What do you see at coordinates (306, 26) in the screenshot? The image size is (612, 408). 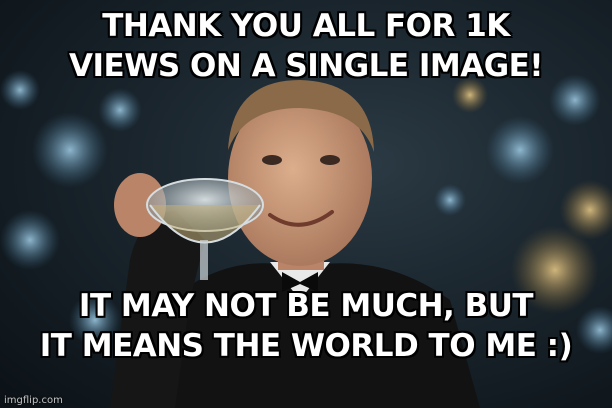 I see `caption-top-line-1: THANK YOU ALL FOR 1K` at bounding box center [306, 26].